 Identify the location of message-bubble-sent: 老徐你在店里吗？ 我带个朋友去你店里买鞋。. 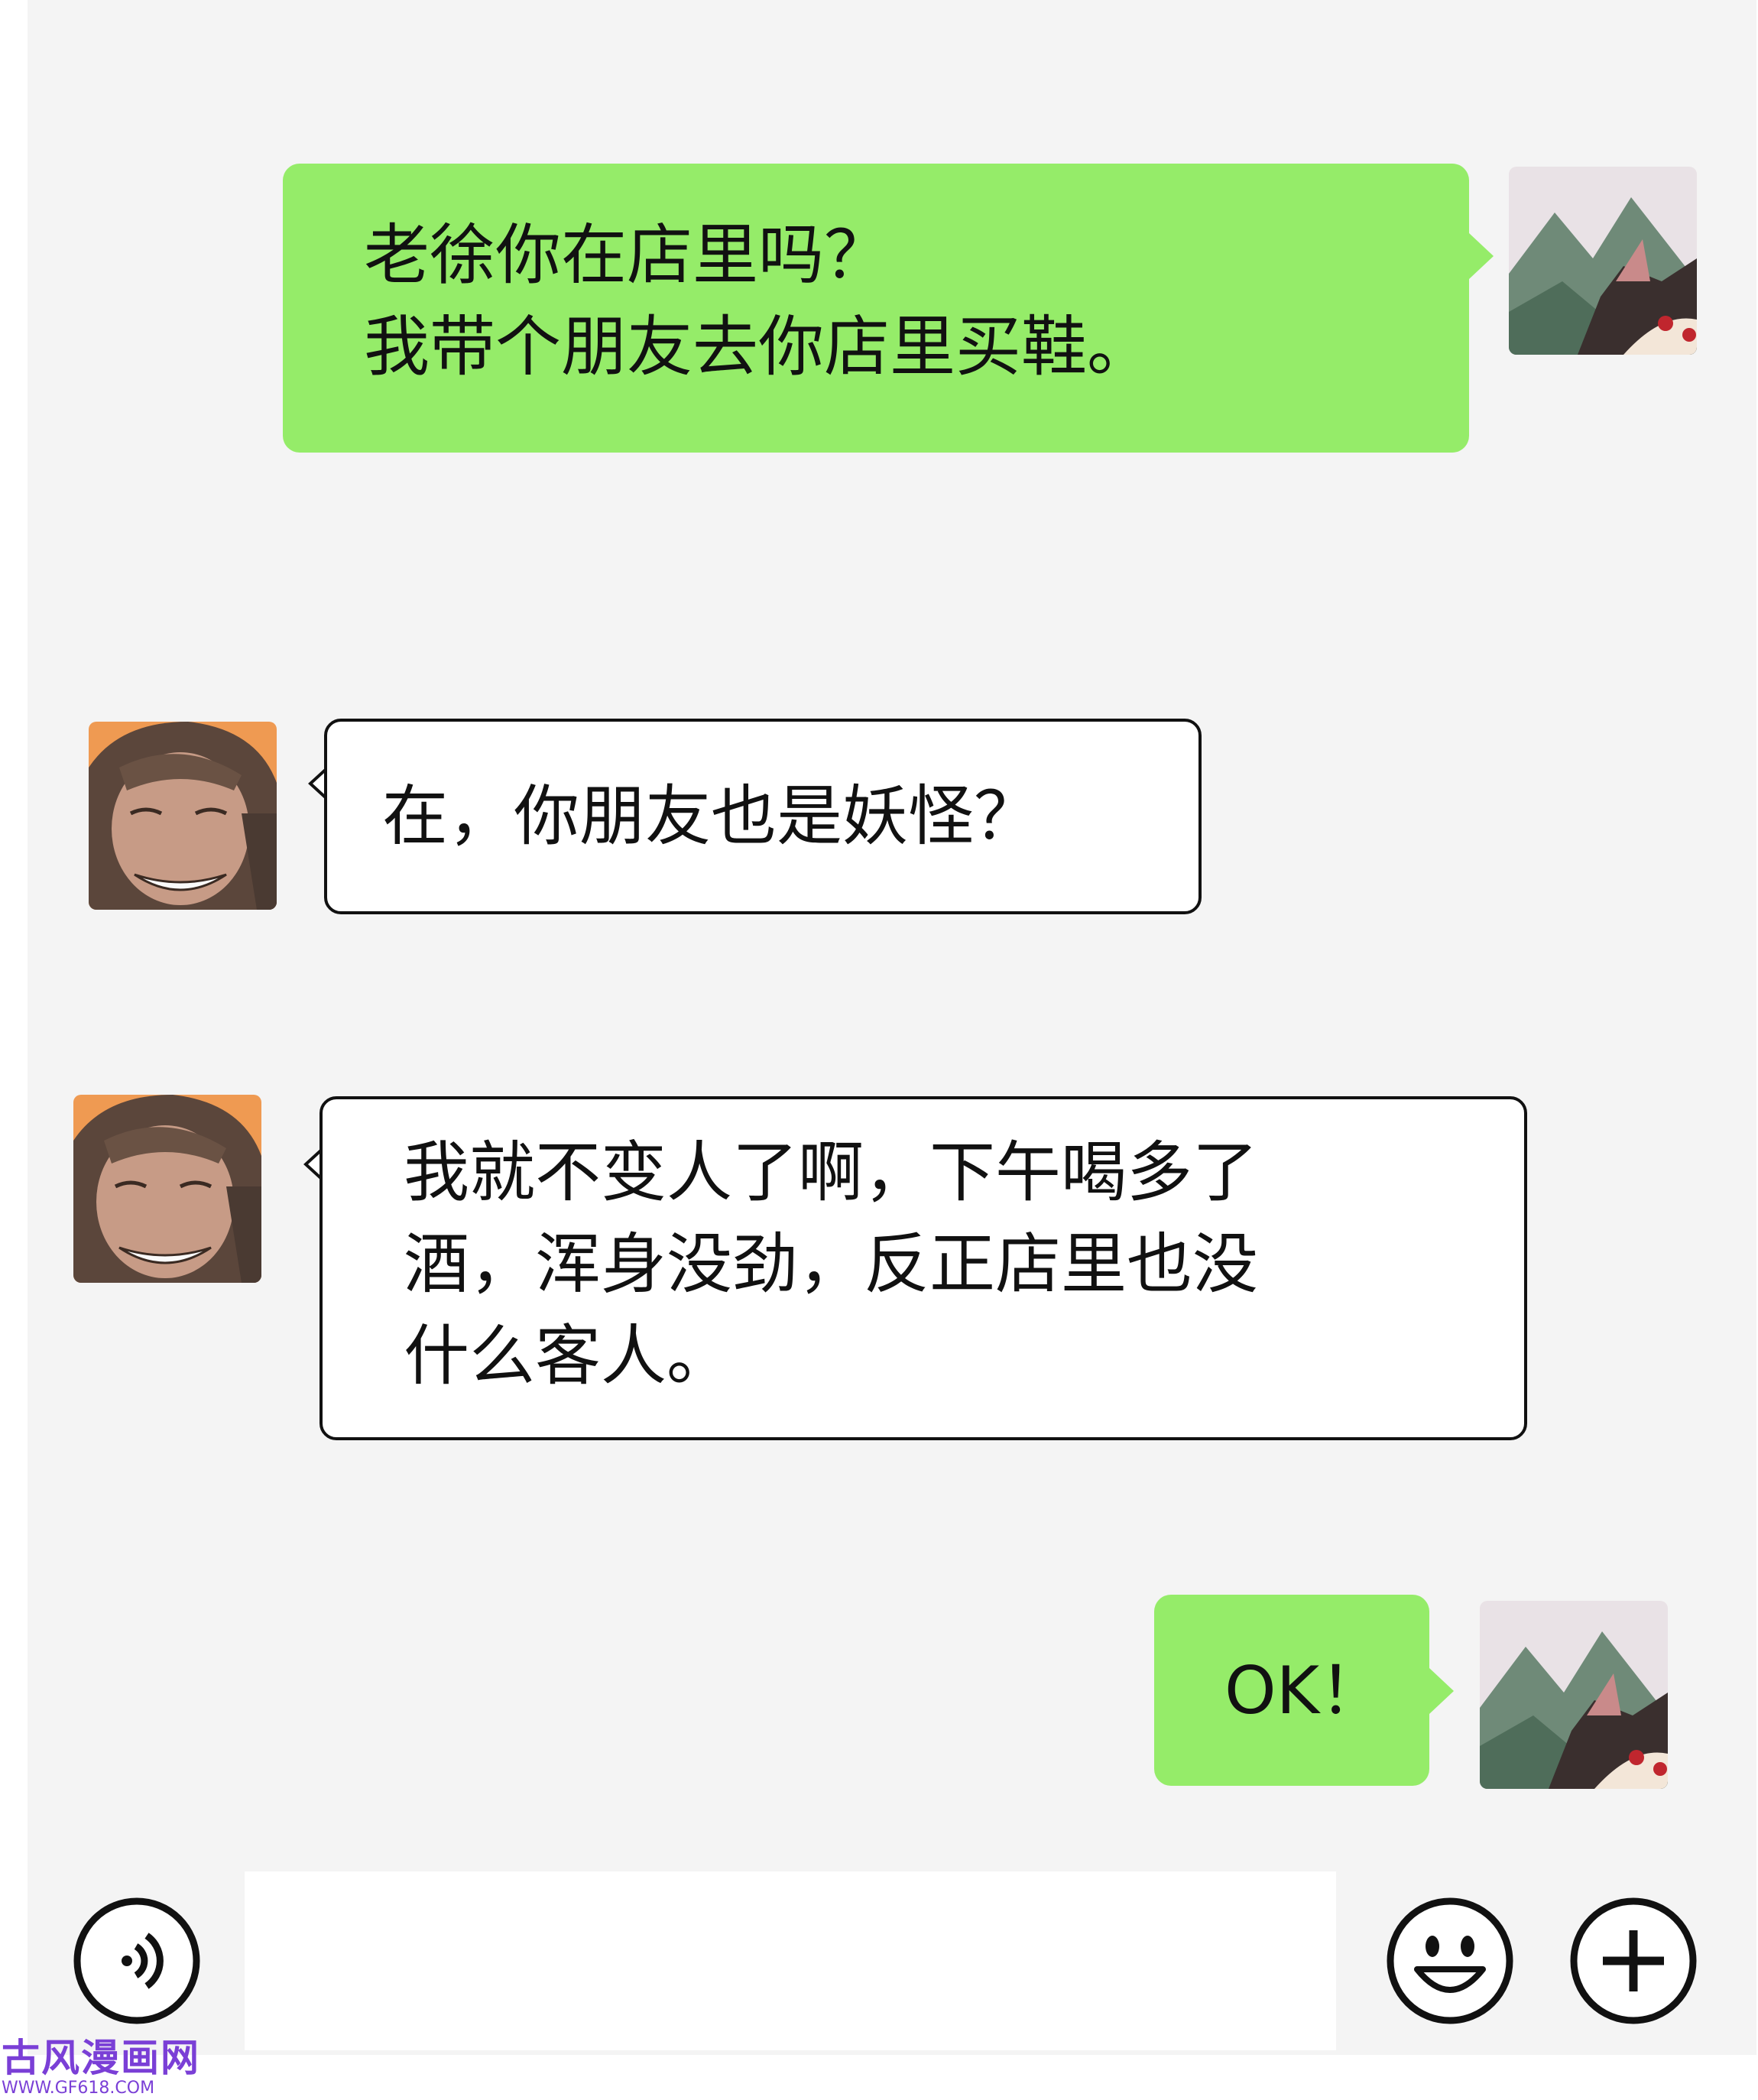
(876, 309).